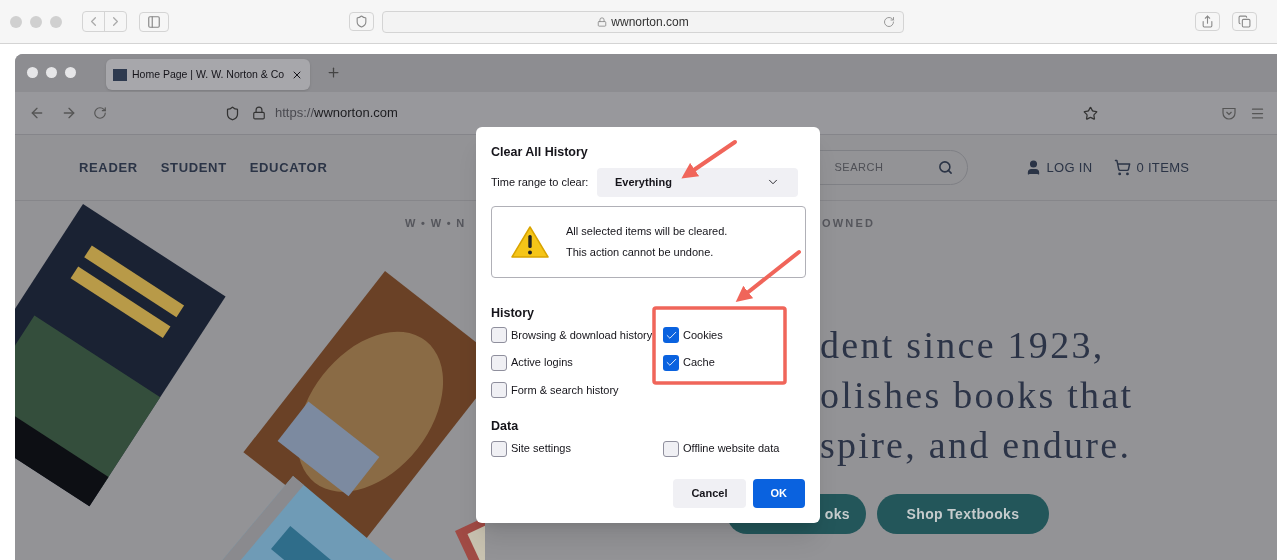 This screenshot has height=560, width=1277. Describe the element at coordinates (565, 390) in the screenshot. I see `checkbox-label: Form & search history` at that location.